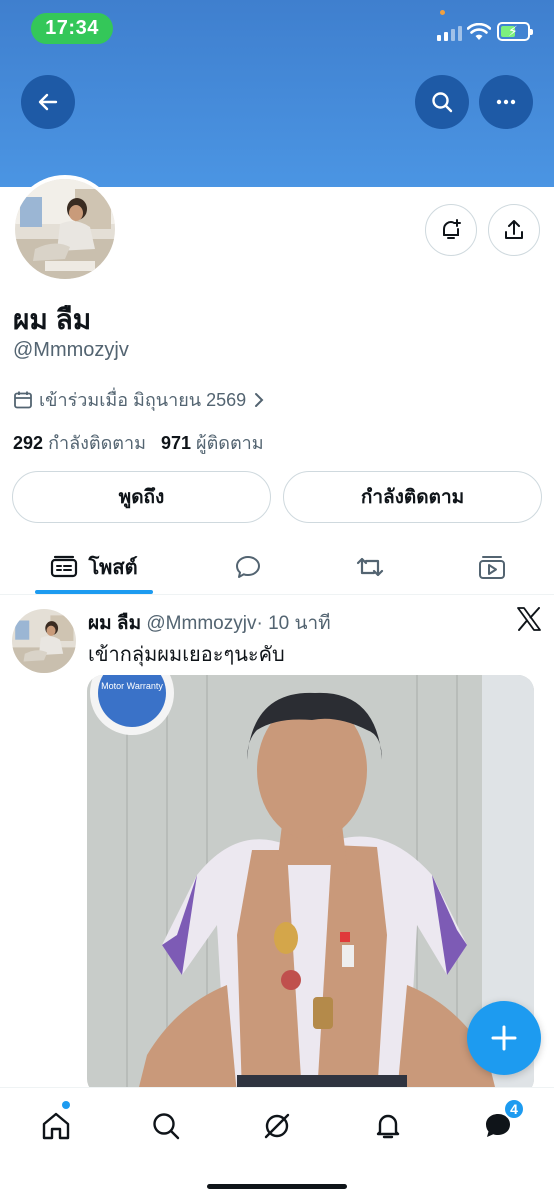  What do you see at coordinates (28, 443) in the screenshot?
I see `following-count: 292` at bounding box center [28, 443].